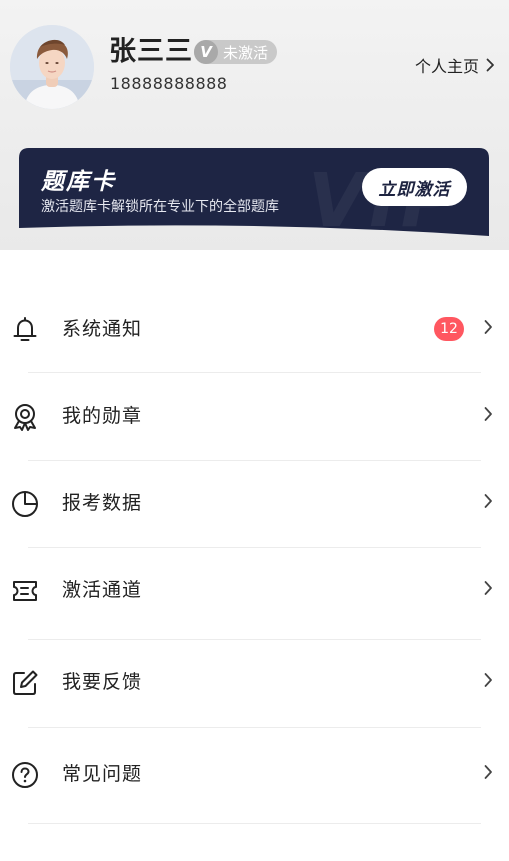 The height and width of the screenshot is (861, 509). I want to click on vip-v-icon: V, so click(206, 52).